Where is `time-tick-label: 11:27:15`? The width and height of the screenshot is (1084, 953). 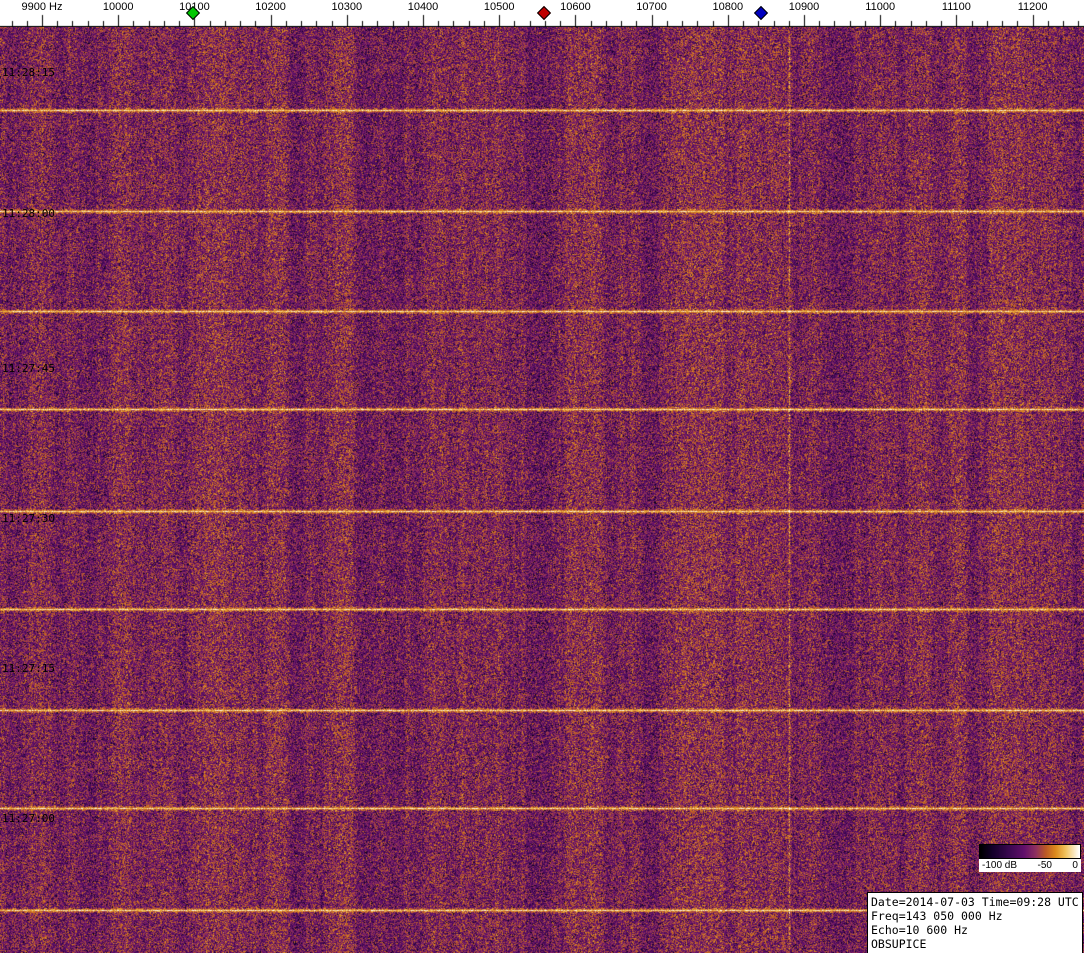
time-tick-label: 11:27:15 is located at coordinates (28, 668).